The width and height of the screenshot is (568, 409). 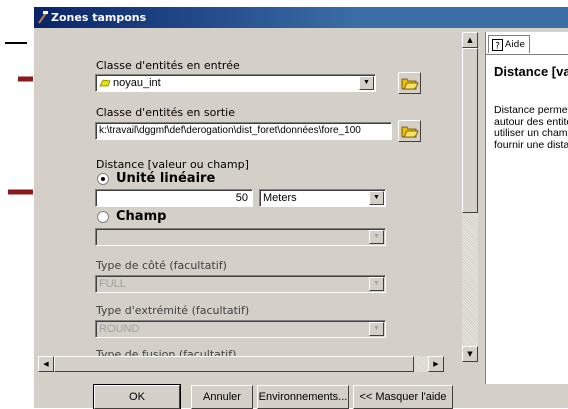 What do you see at coordinates (531, 110) in the screenshot?
I see `help-line: Distance permetta` at bounding box center [531, 110].